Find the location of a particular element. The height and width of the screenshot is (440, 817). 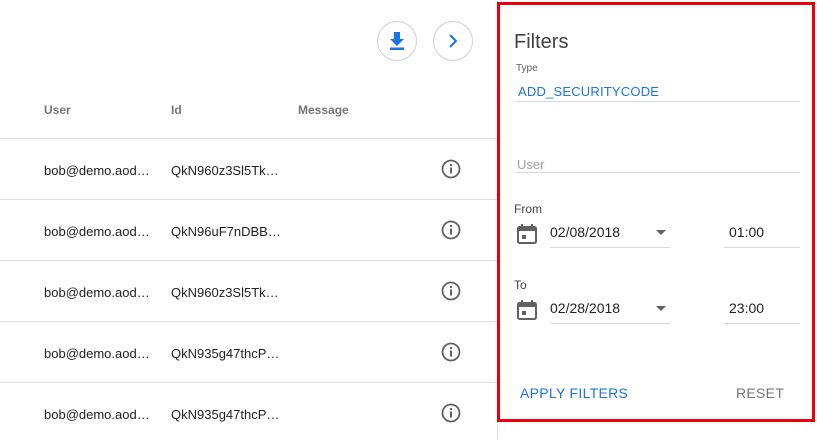

download-button is located at coordinates (397, 41).